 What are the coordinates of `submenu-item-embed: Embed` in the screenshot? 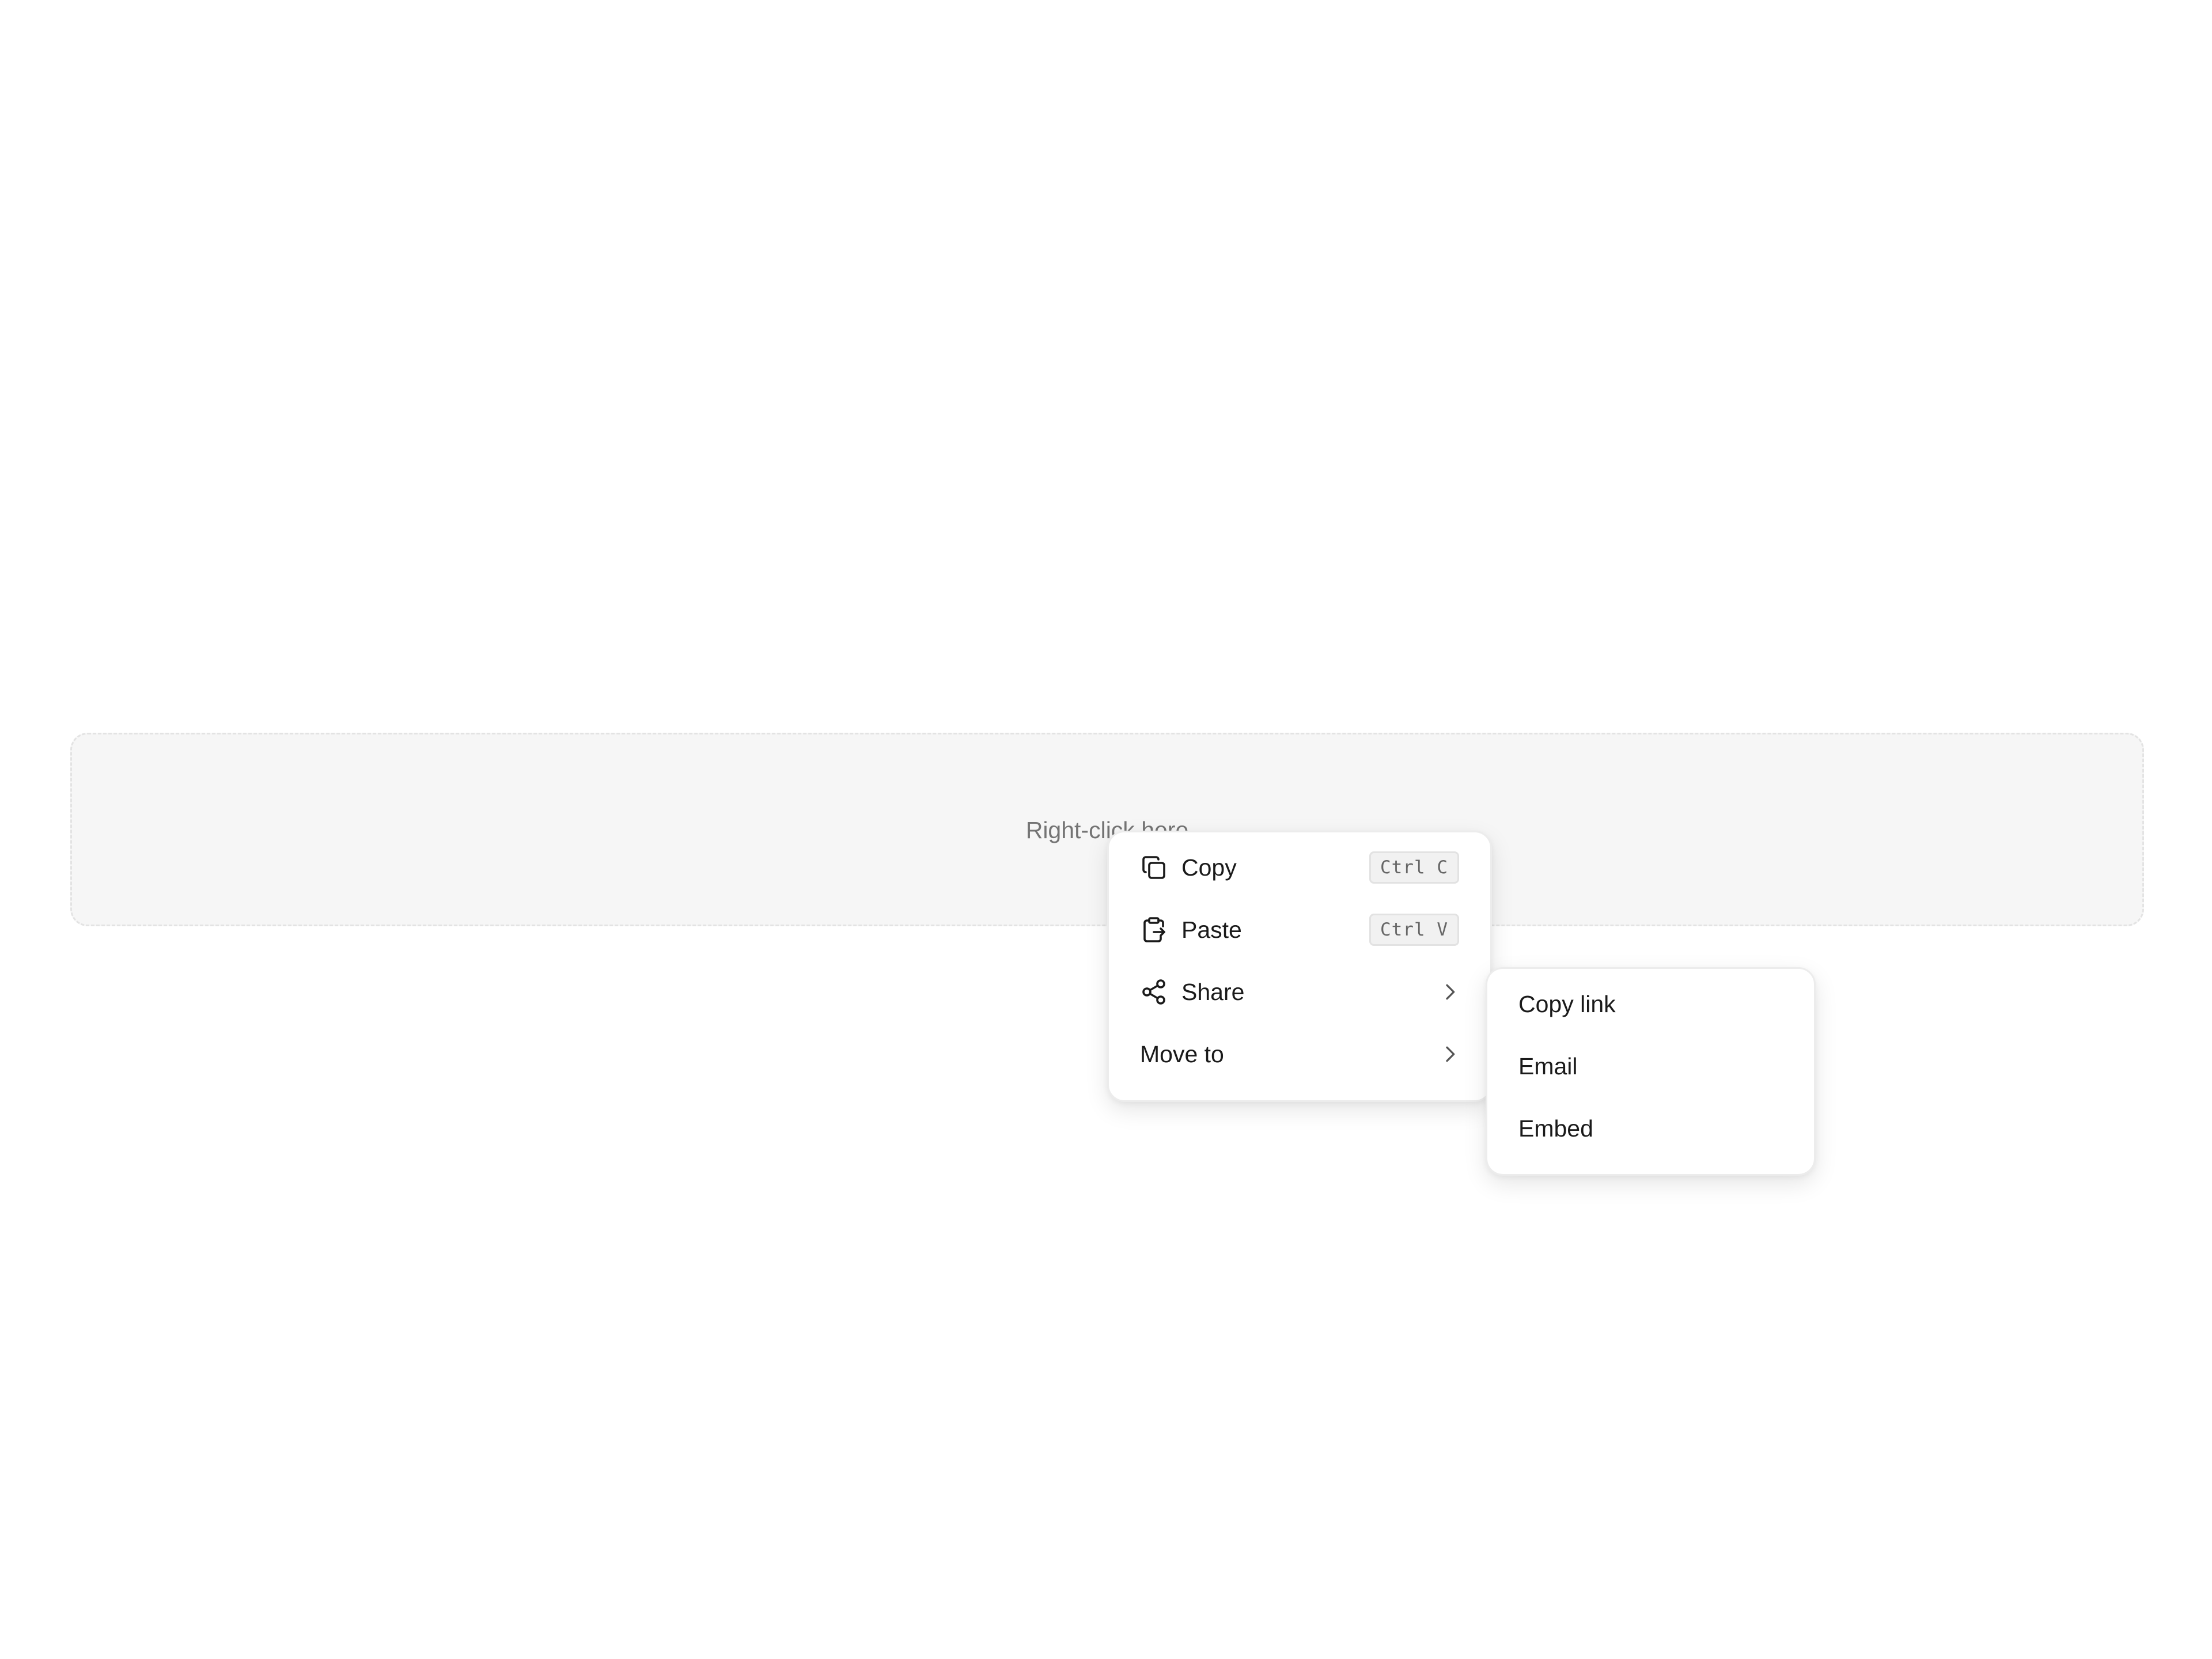 It's located at (1650, 1128).